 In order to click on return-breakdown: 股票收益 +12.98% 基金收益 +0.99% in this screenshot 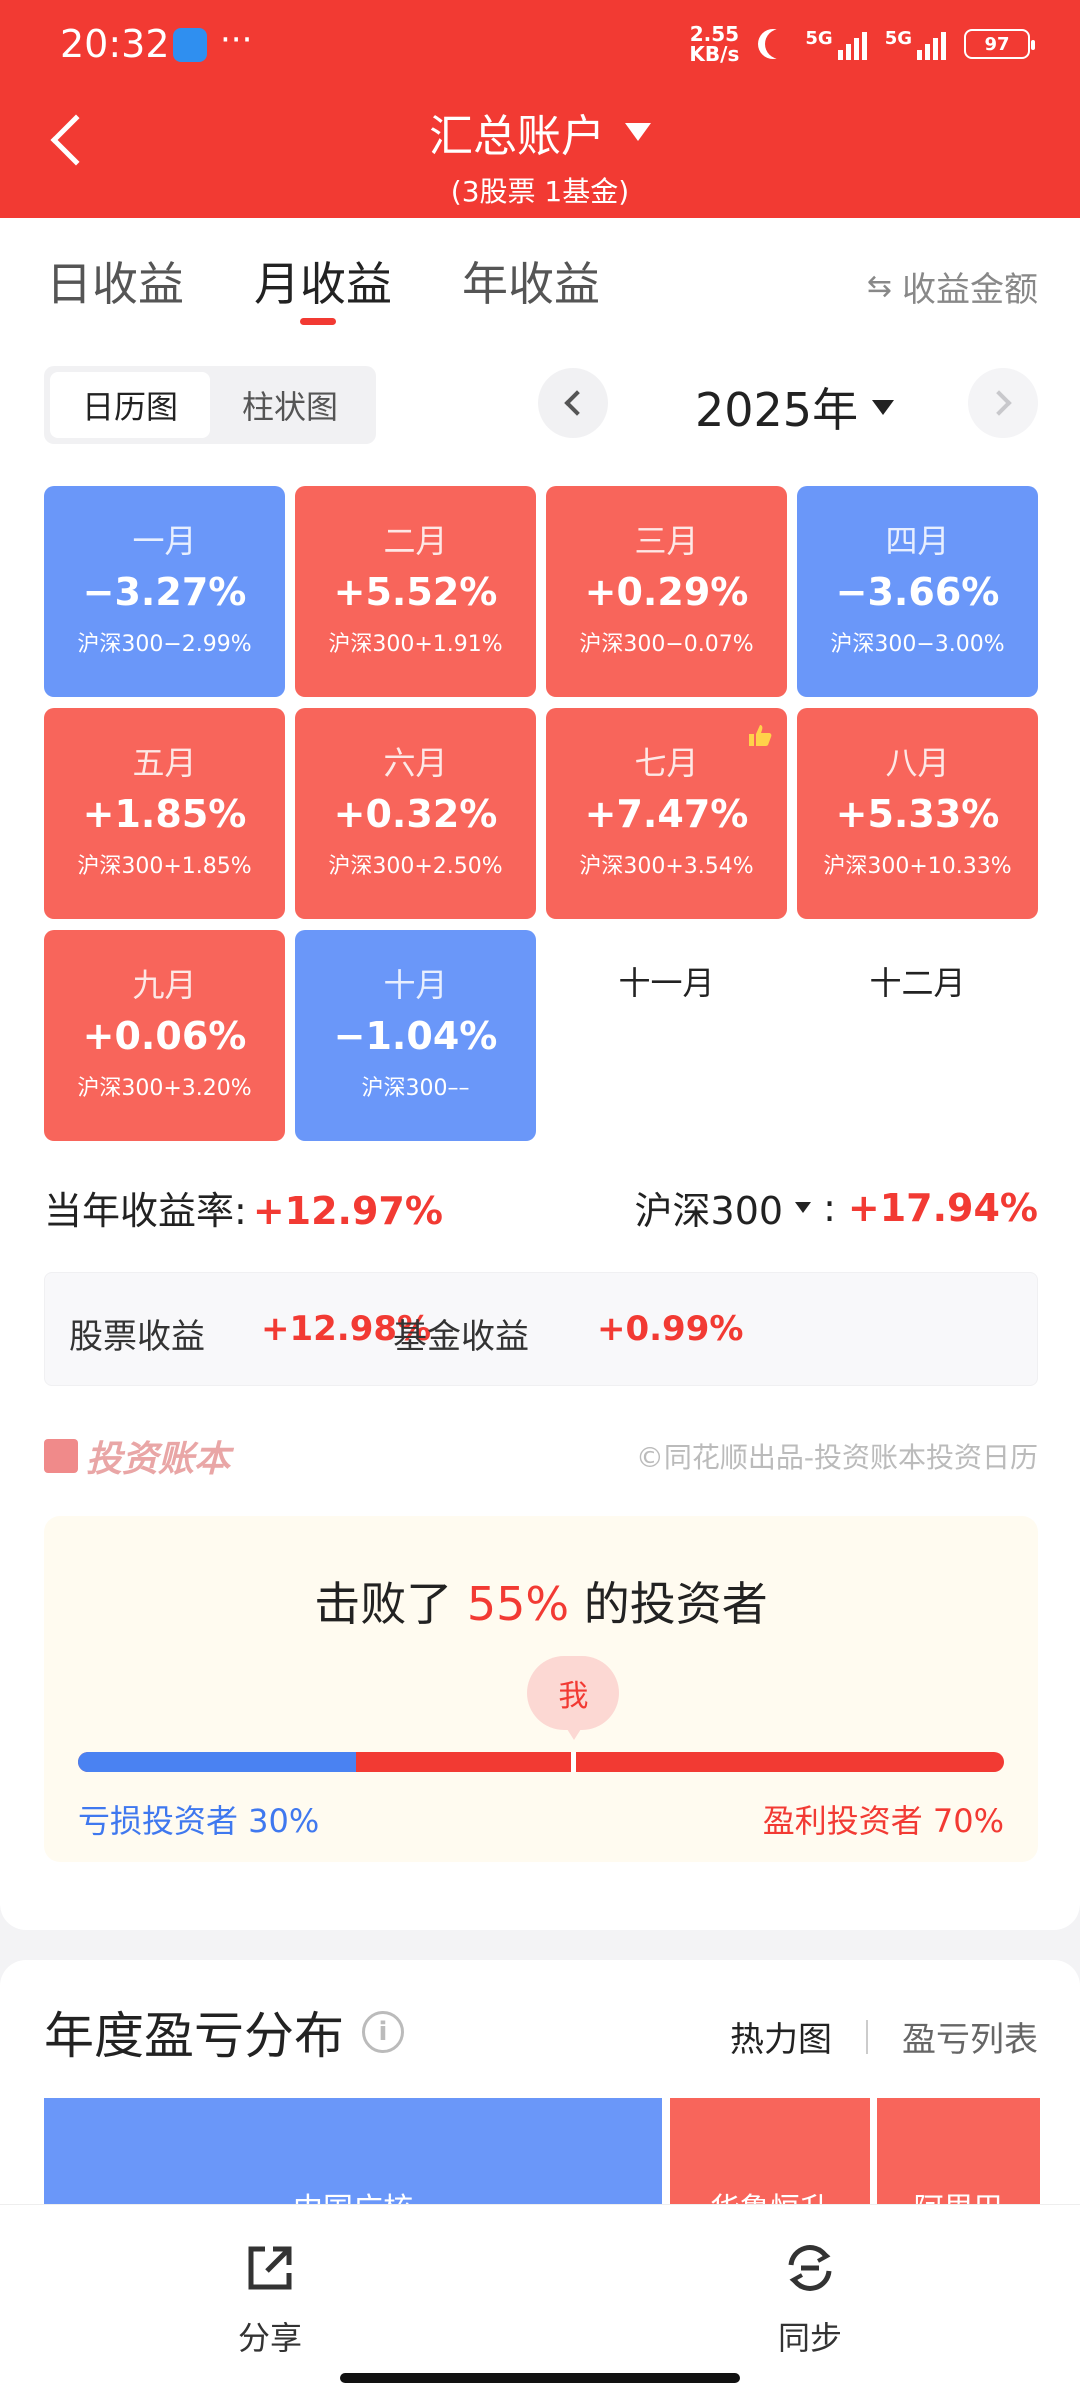, I will do `click(541, 1329)`.